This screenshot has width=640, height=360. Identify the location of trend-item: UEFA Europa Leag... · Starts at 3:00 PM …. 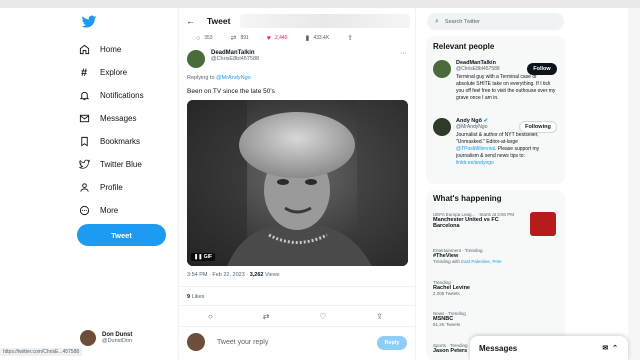
(478, 220).